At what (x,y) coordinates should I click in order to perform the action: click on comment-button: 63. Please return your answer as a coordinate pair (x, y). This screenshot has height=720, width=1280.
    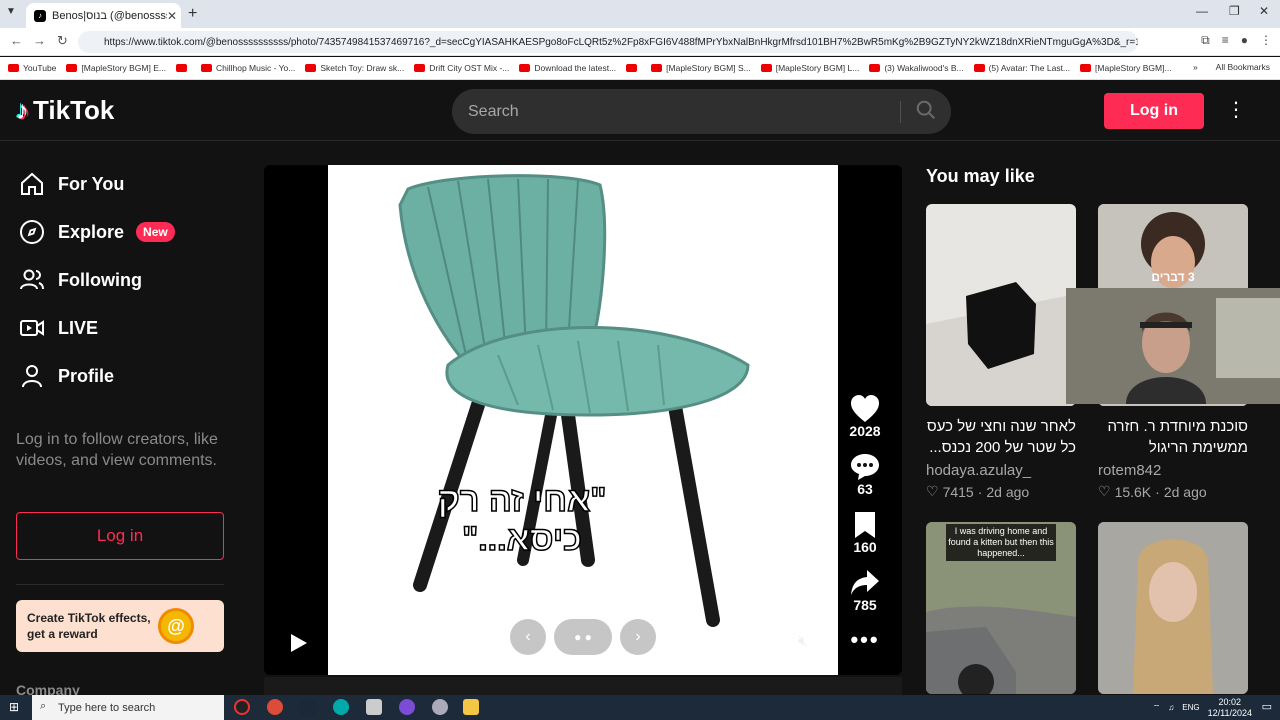
    Looking at the image, I should click on (865, 475).